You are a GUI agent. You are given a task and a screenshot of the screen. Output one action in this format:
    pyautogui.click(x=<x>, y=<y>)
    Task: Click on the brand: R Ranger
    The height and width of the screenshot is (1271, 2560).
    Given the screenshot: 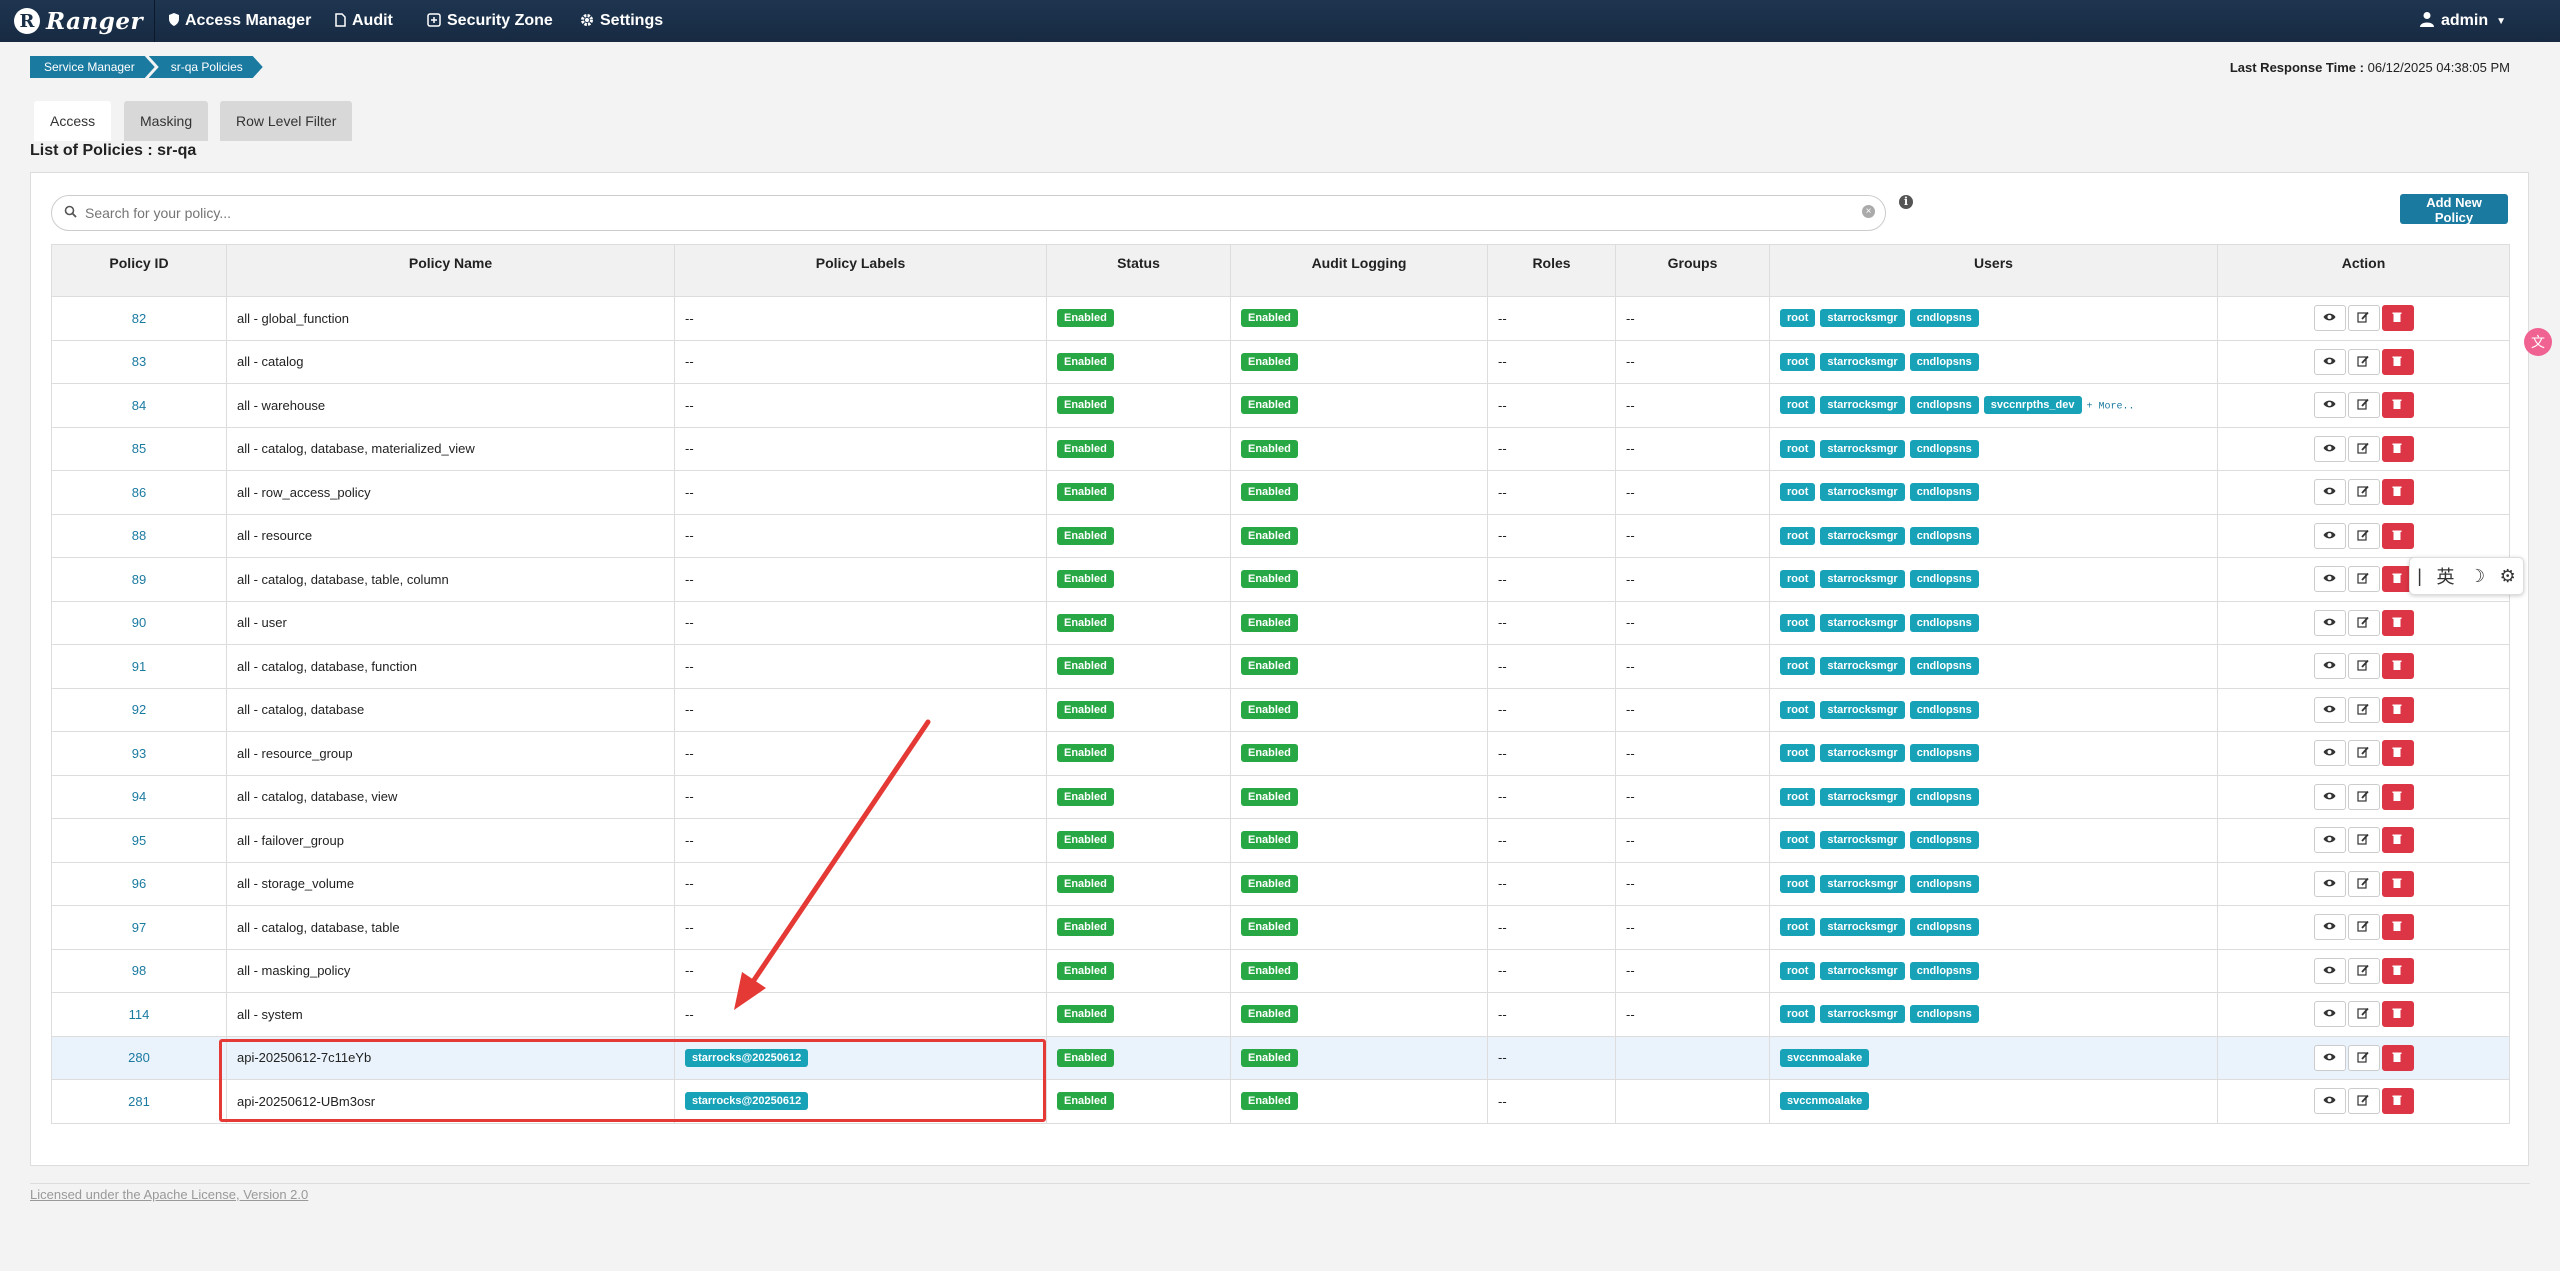 What is the action you would take?
    pyautogui.click(x=78, y=21)
    